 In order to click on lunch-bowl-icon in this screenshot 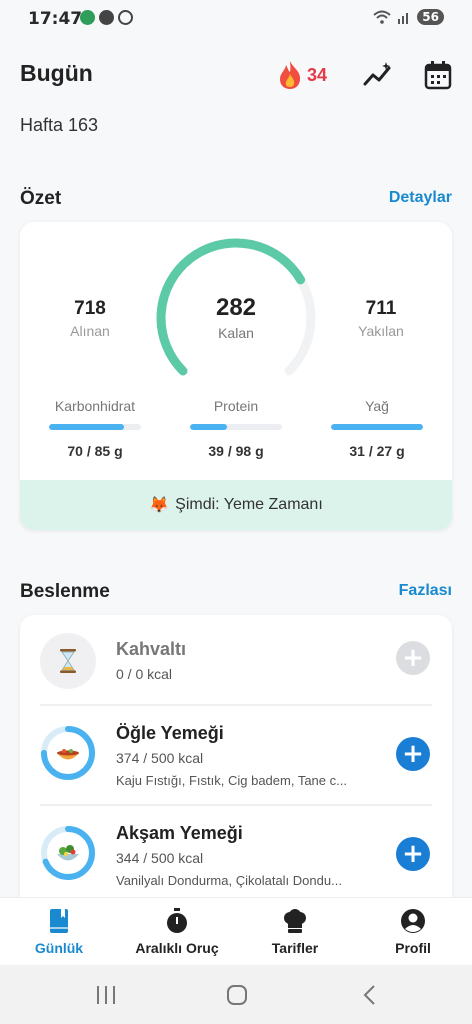, I will do `click(68, 753)`.